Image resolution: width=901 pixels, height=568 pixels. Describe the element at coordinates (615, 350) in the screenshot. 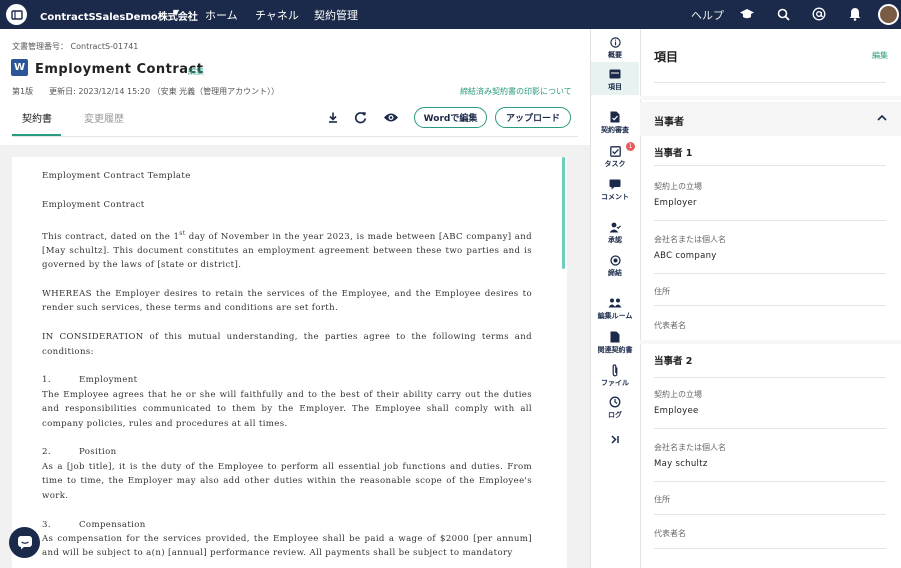

I see `rail-item-label: 関連契約書` at that location.